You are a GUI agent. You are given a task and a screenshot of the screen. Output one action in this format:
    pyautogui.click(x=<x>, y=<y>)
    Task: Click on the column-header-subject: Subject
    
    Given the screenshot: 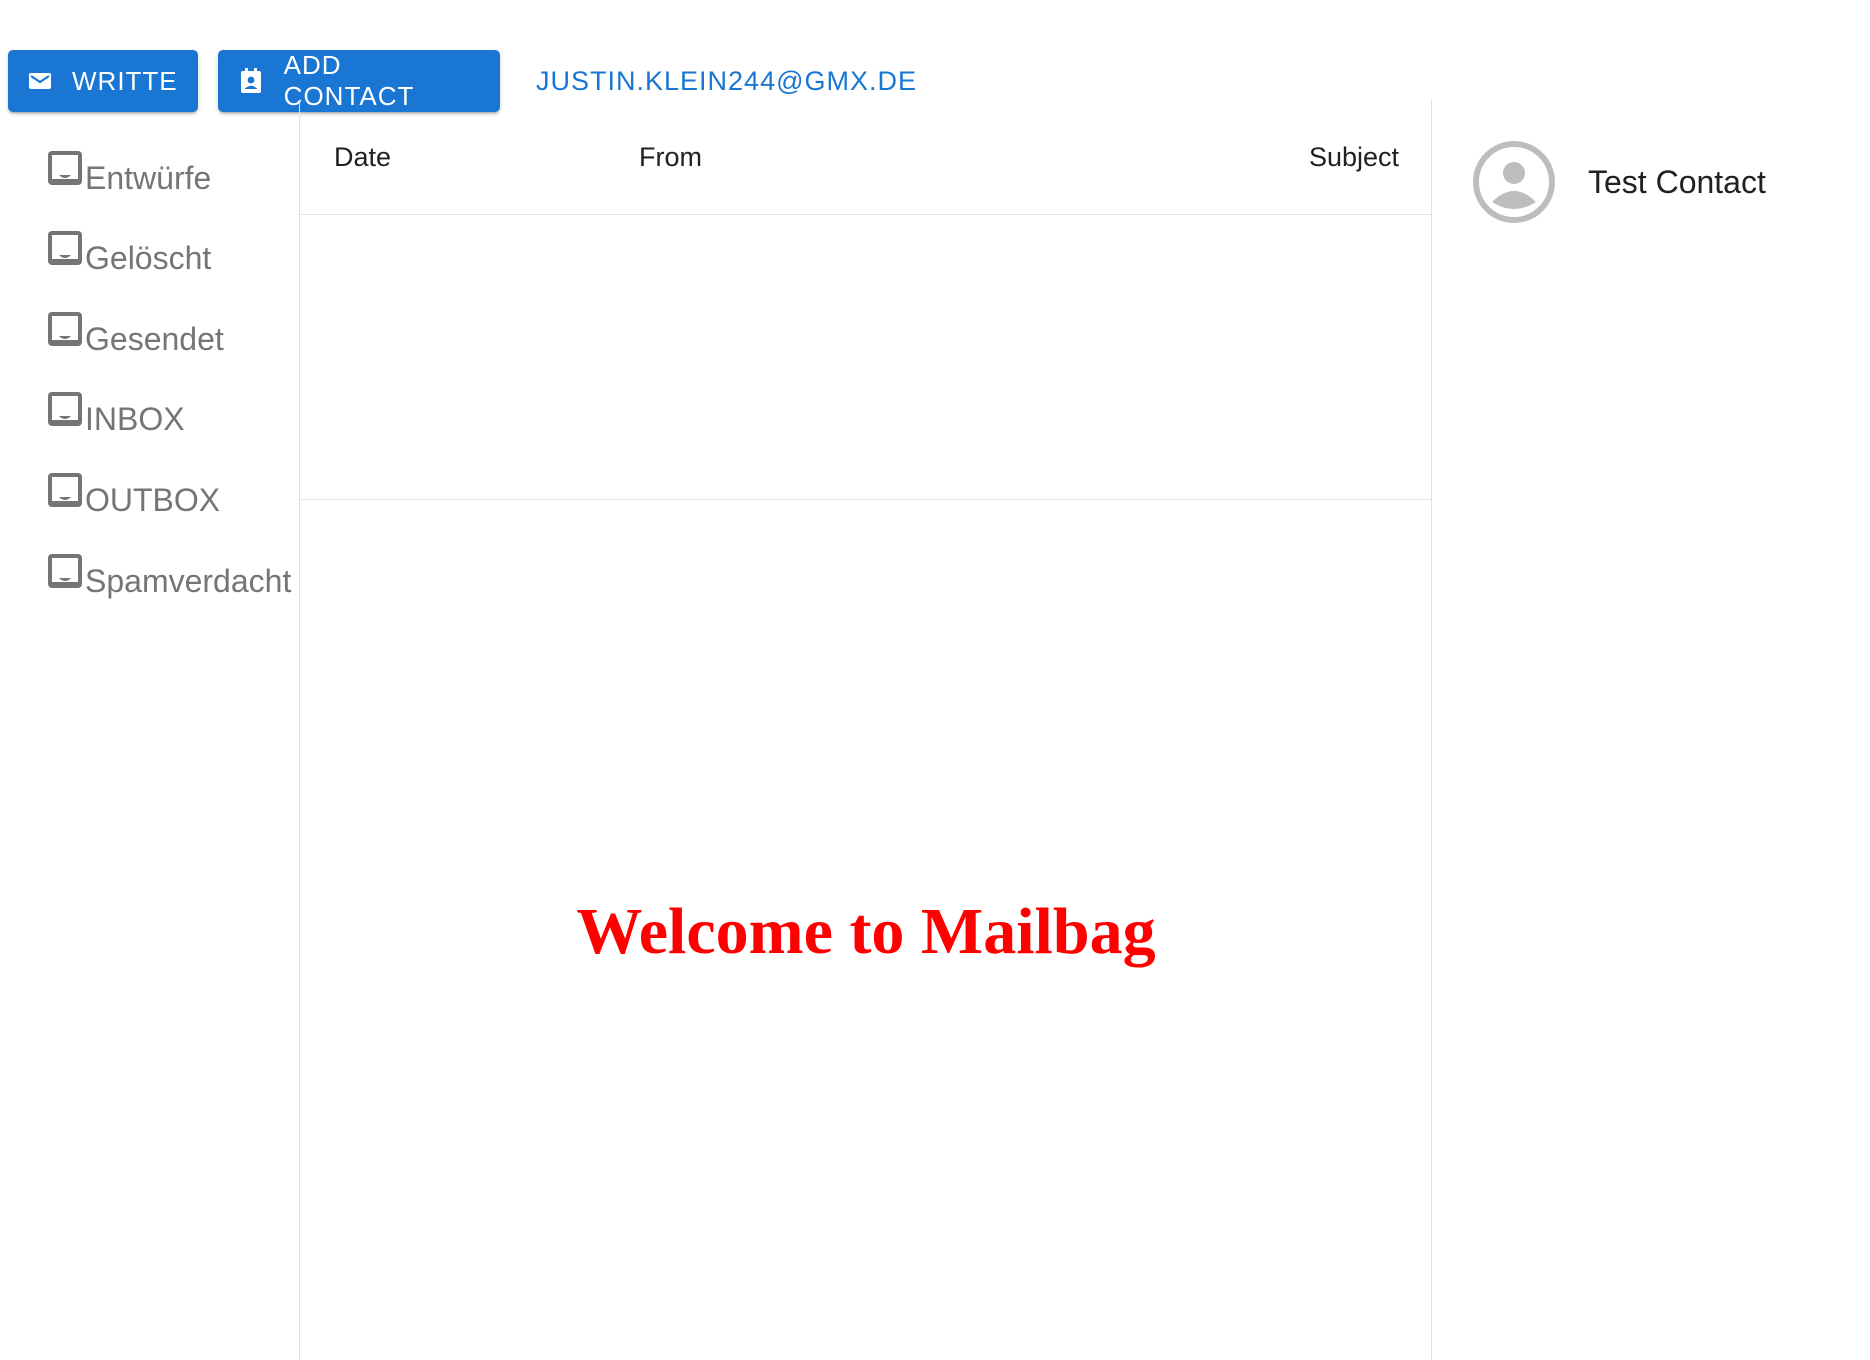 What is the action you would take?
    pyautogui.click(x=1354, y=157)
    